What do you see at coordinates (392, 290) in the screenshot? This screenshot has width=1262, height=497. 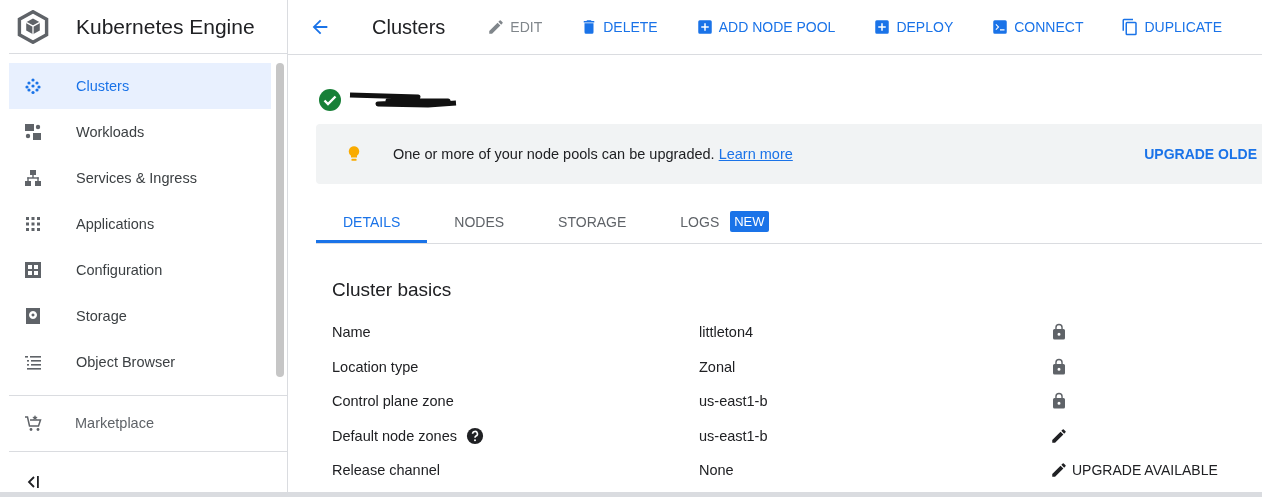 I see `section-heading: Cluster basics` at bounding box center [392, 290].